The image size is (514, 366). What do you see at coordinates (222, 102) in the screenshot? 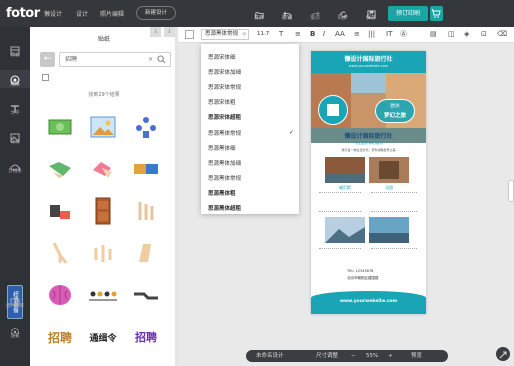
I see `font-option: 思源宋体粗` at bounding box center [222, 102].